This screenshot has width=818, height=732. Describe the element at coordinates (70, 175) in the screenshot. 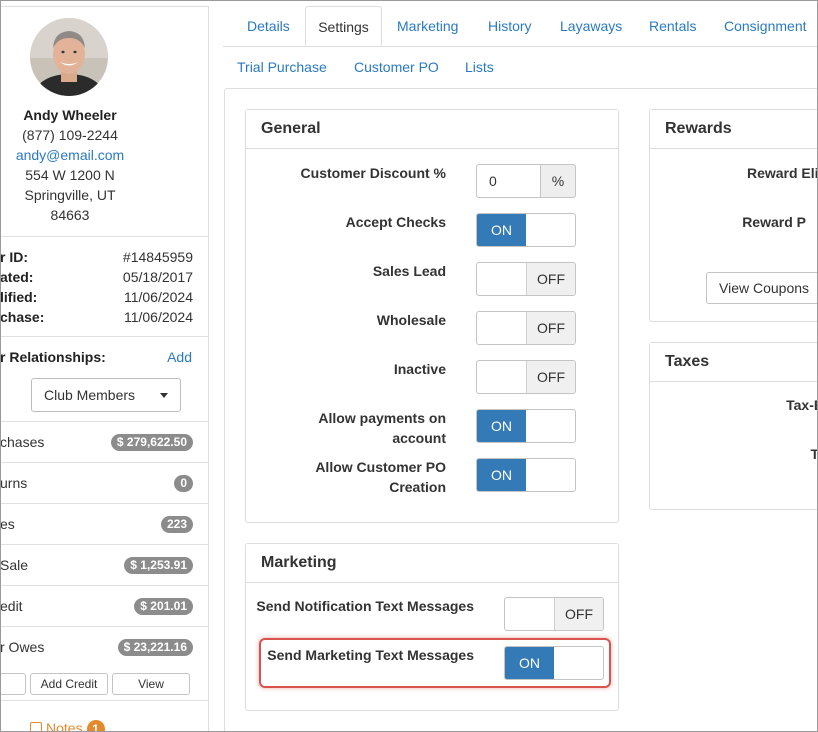

I see `customer-address: 554 W 1200 N` at that location.